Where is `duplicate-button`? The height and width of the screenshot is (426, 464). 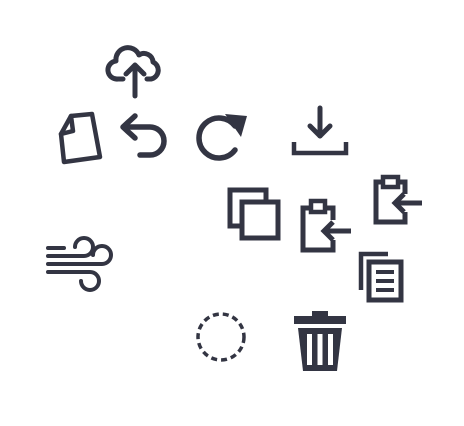 duplicate-button is located at coordinates (380, 277).